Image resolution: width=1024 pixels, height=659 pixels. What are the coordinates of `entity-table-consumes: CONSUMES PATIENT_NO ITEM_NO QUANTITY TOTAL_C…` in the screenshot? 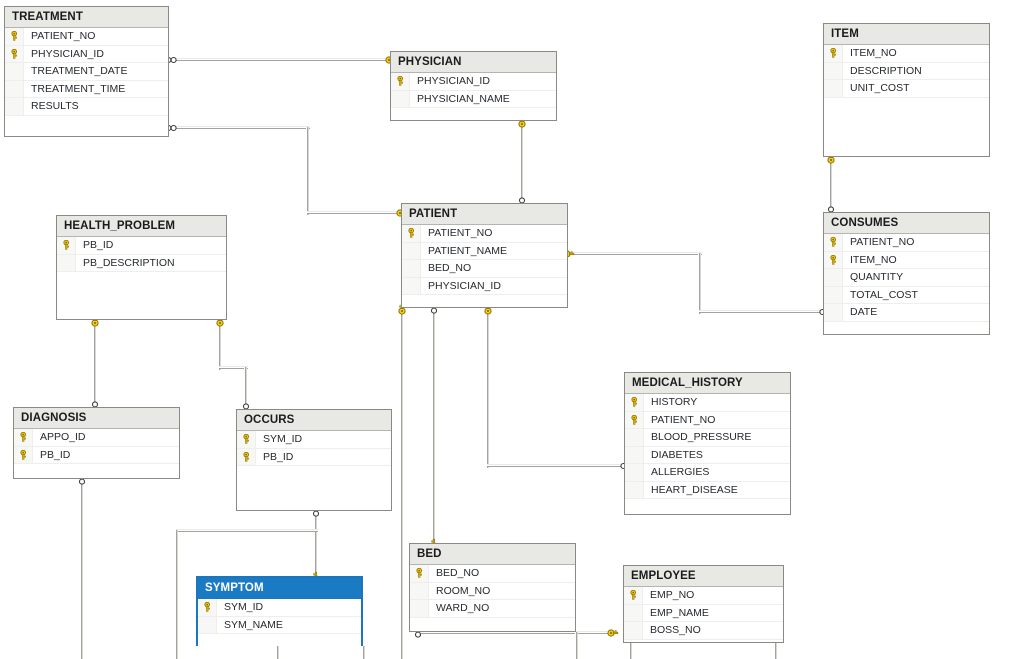 It's located at (906, 273).